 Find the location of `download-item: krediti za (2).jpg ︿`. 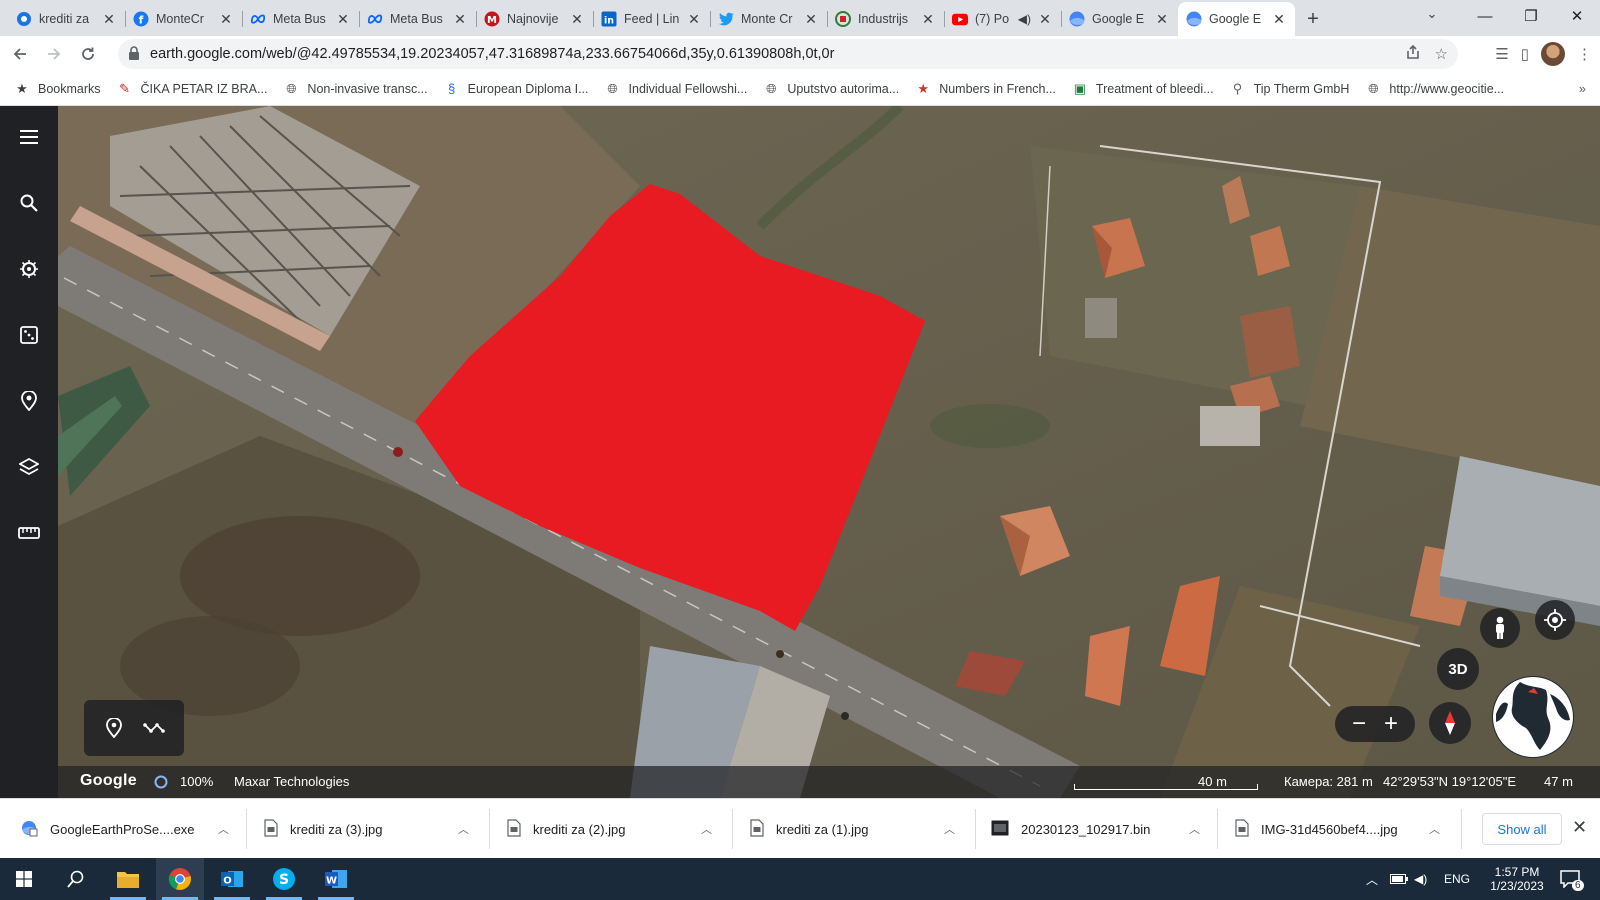

download-item: krediti za (2).jpg ︿ is located at coordinates (609, 829).